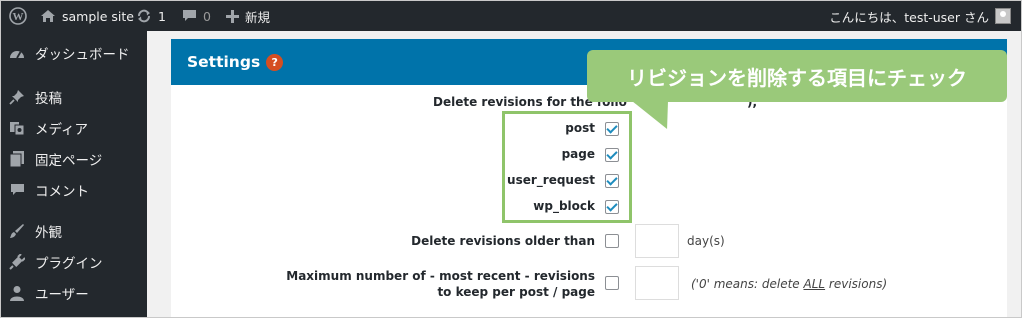 This screenshot has width=1024, height=320. Describe the element at coordinates (74, 231) in the screenshot. I see `sidebar-item-appearance: 外観` at that location.